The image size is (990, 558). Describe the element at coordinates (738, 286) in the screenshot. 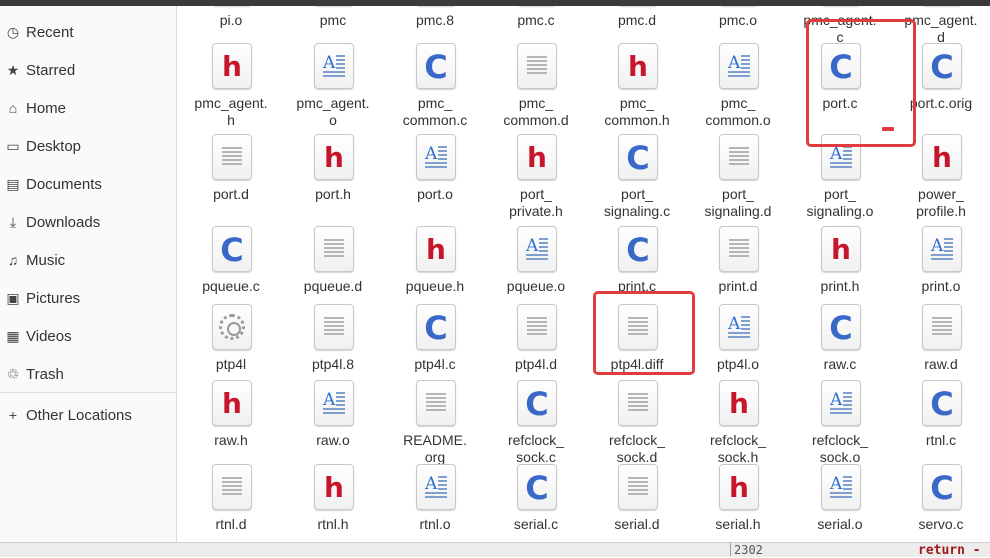

I see `file-name: print.d` at that location.